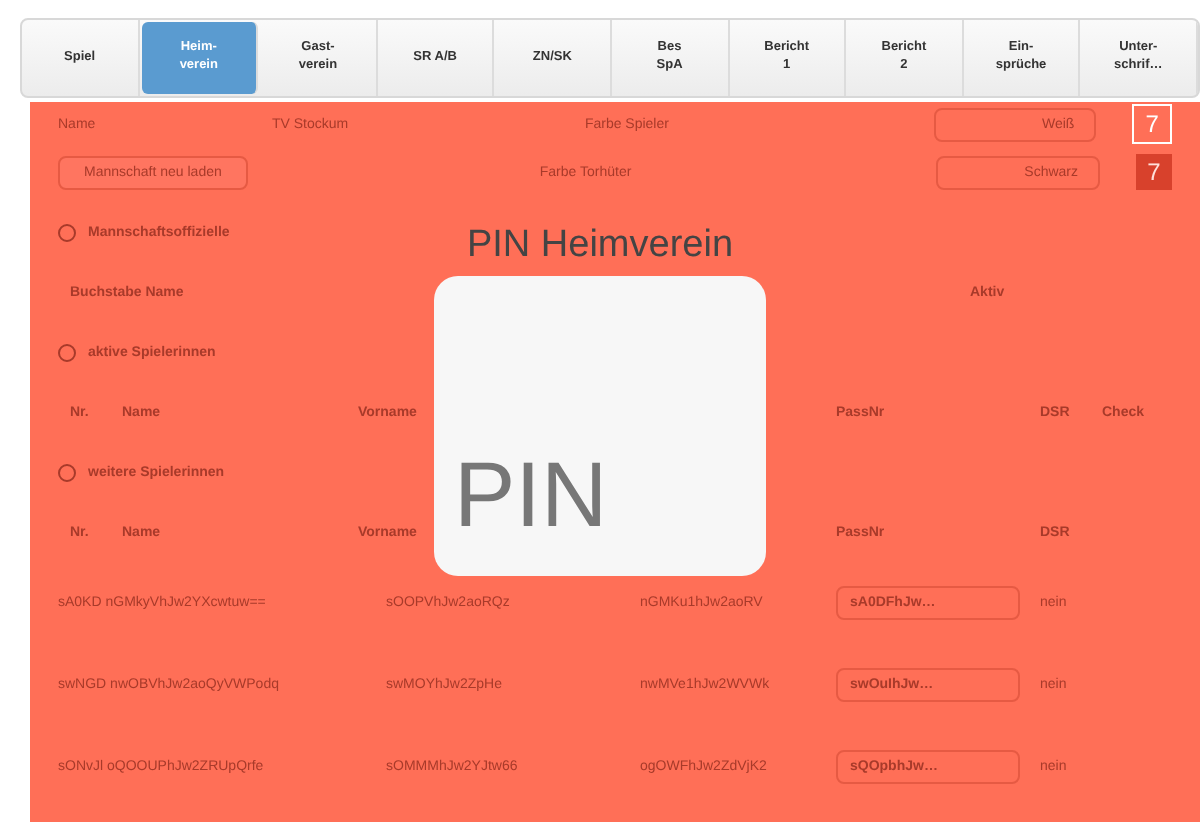 The height and width of the screenshot is (822, 1200). What do you see at coordinates (600, 426) in the screenshot?
I see `pin-dialog: PIN` at bounding box center [600, 426].